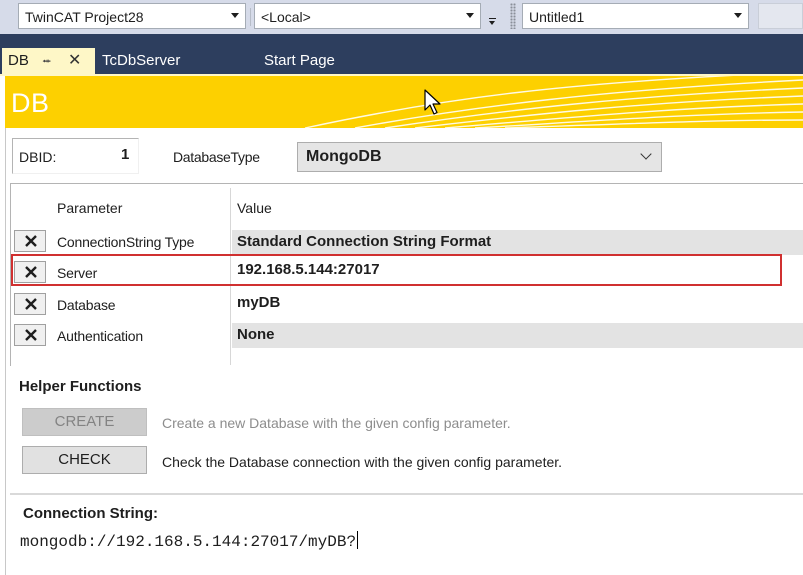 The height and width of the screenshot is (575, 803). Describe the element at coordinates (396, 270) in the screenshot. I see `server-row-highlight` at that location.